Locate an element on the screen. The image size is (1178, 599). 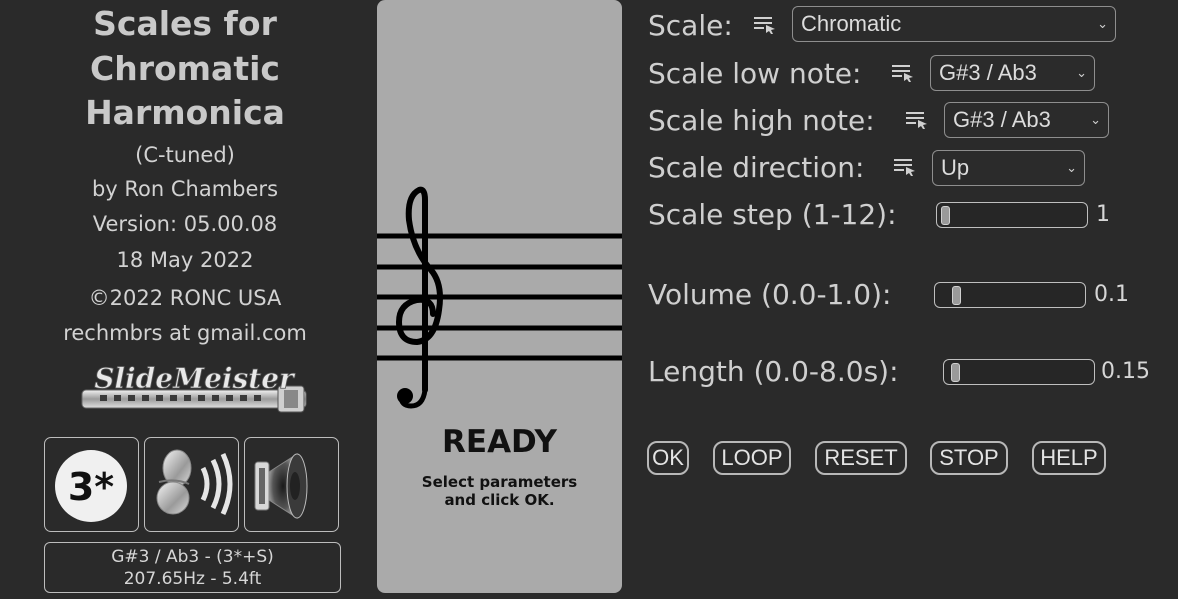
app-title-line-2: Chromatic is located at coordinates (185, 68).